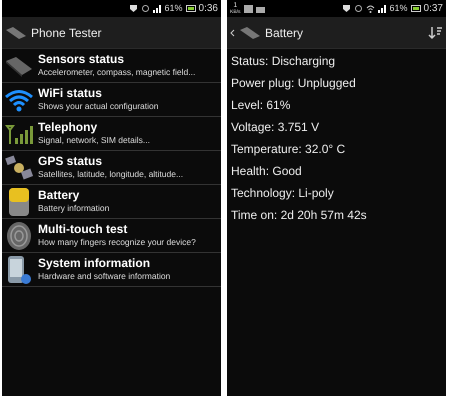 This screenshot has width=450, height=400. I want to click on info-line: Technology: Li-poly, so click(283, 193).